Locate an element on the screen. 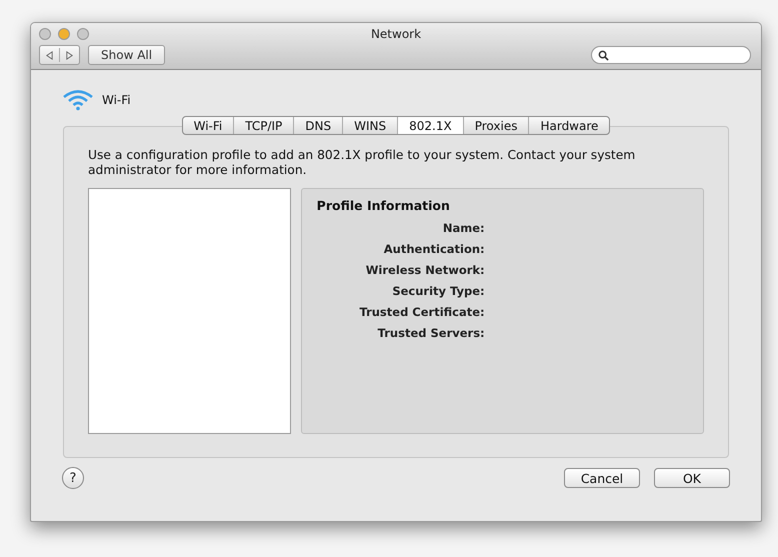 The width and height of the screenshot is (778, 557). back-forward-control is located at coordinates (59, 55).